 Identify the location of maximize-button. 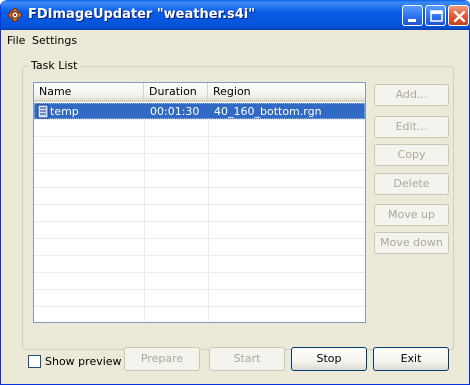
(435, 15).